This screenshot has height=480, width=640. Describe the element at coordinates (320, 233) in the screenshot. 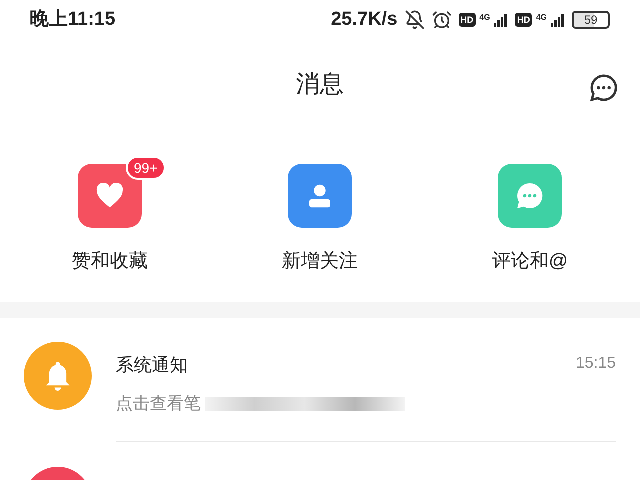

I see `shortcut-button: 新增关注` at that location.